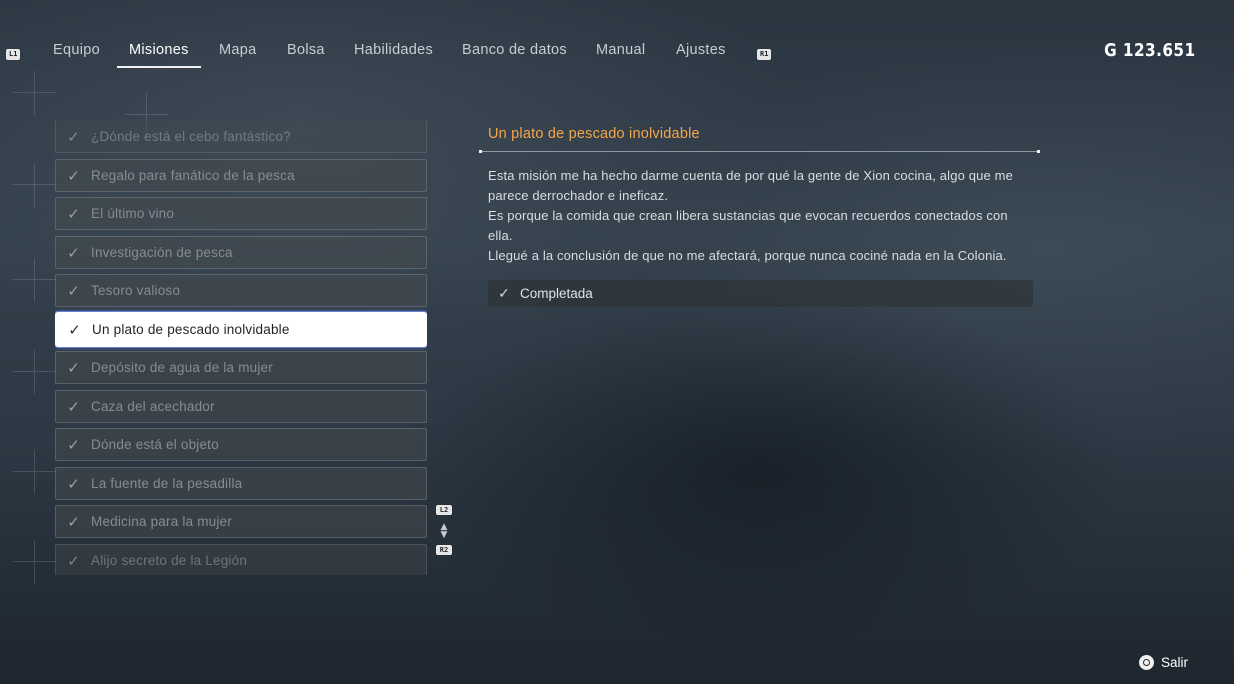  I want to click on exit-label: Salir, so click(1174, 662).